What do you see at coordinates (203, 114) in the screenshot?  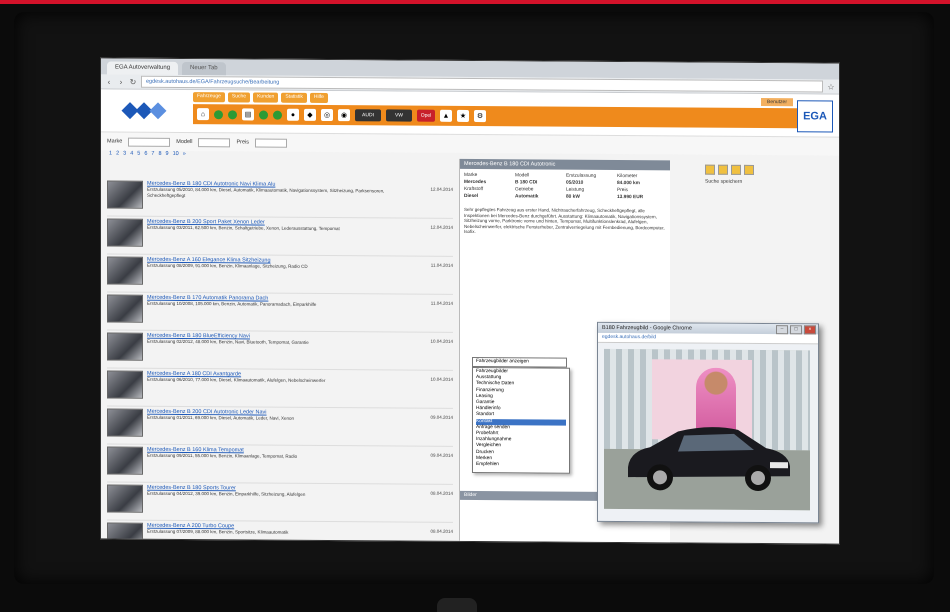 I see `home-icon: ⌂` at bounding box center [203, 114].